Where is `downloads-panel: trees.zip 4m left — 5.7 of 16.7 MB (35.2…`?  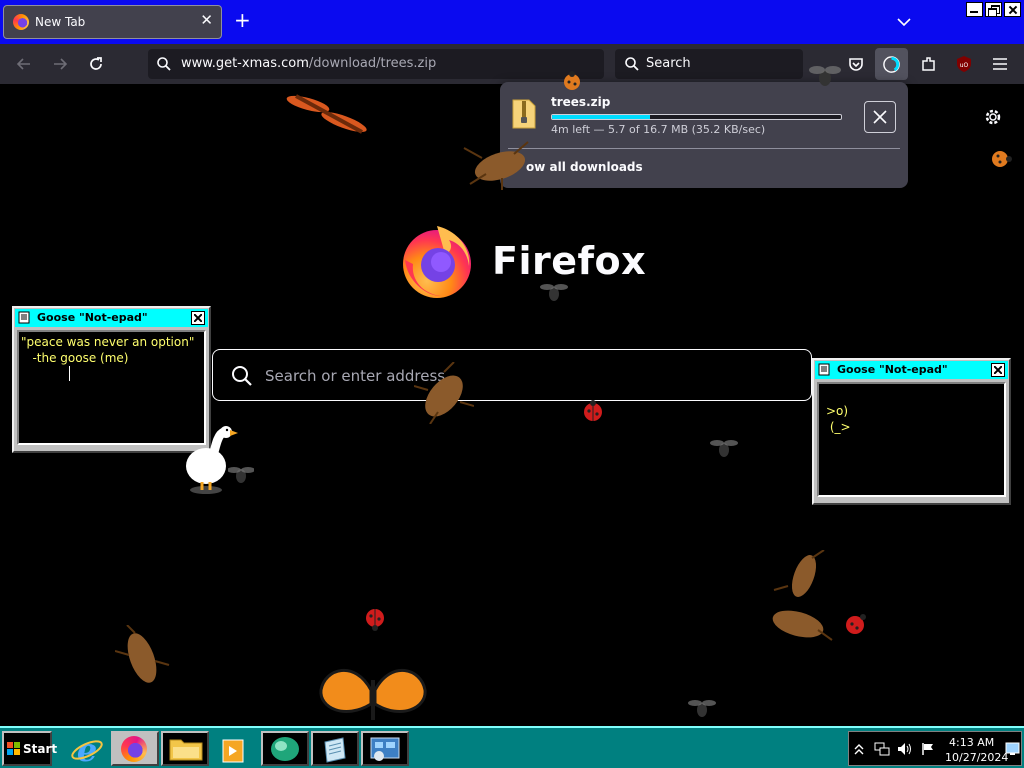
downloads-panel: trees.zip 4m left — 5.7 of 16.7 MB (35.2… is located at coordinates (704, 135).